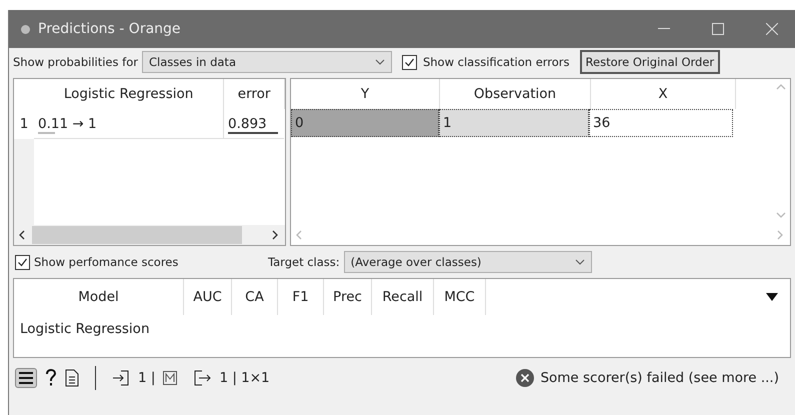 The image size is (795, 415). I want to click on dropdown-triangle-icon, so click(772, 297).